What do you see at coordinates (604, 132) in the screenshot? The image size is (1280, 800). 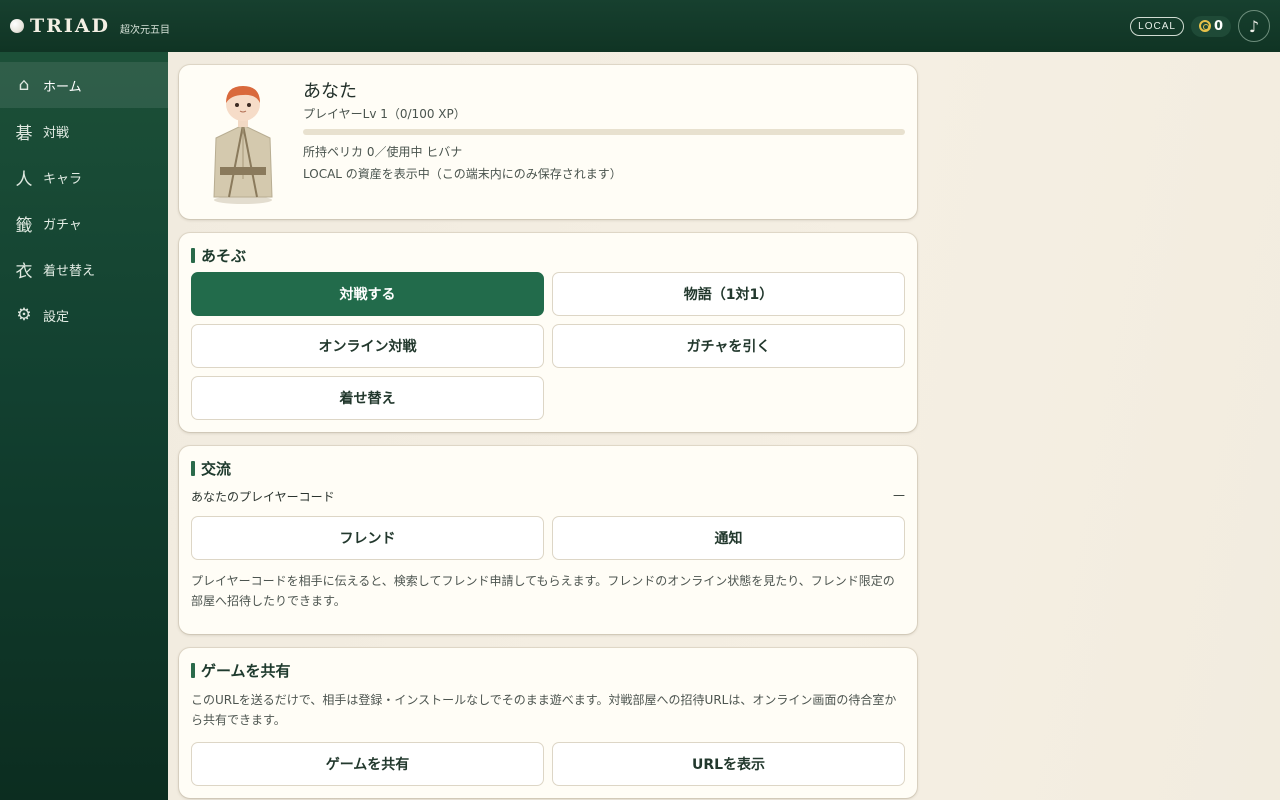 I see `xp-progress-bar` at bounding box center [604, 132].